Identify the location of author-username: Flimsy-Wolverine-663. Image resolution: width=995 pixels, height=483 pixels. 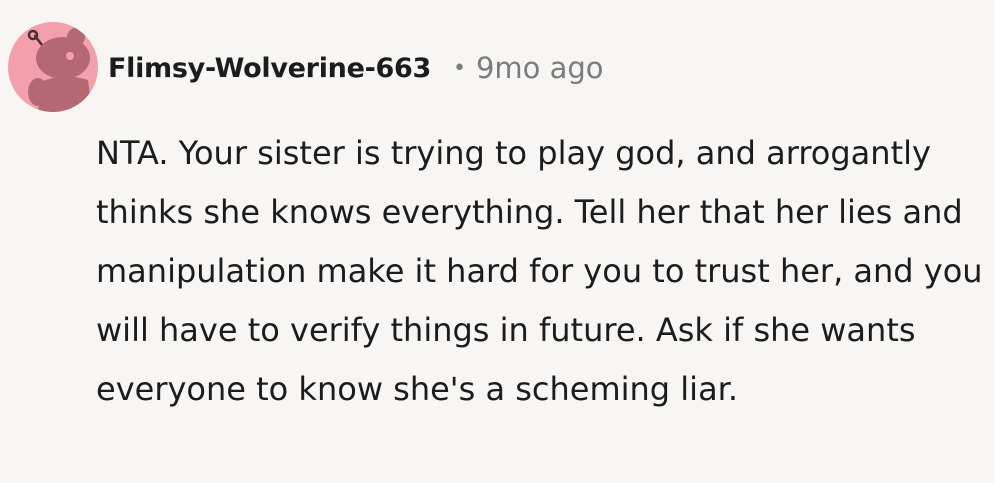
(269, 68).